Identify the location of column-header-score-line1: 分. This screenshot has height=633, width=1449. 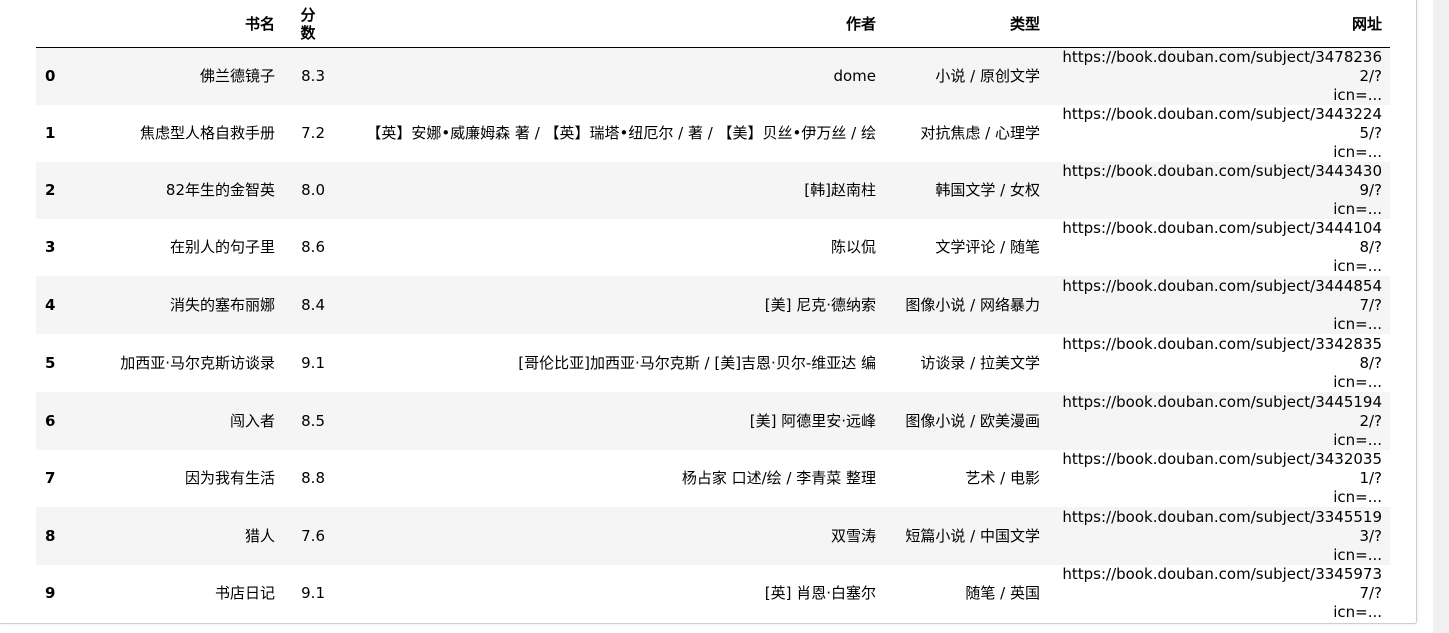
(308, 14).